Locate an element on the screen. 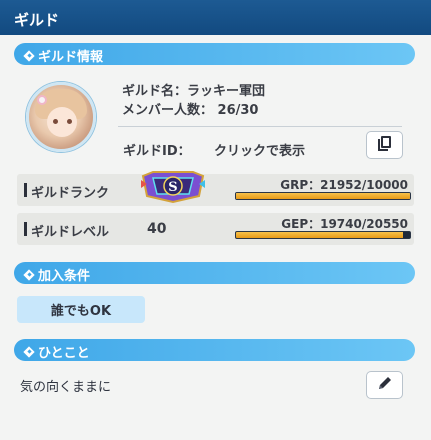 The image size is (431, 440). copy-icon is located at coordinates (385, 145).